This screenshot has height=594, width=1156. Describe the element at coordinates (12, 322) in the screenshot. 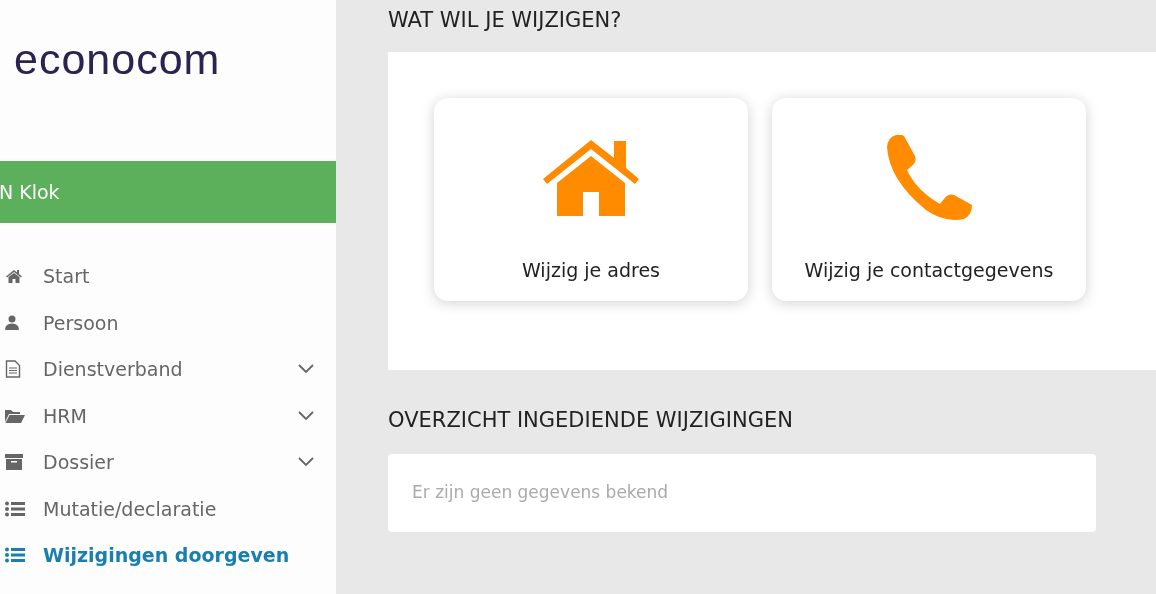

I see `person-icon` at that location.